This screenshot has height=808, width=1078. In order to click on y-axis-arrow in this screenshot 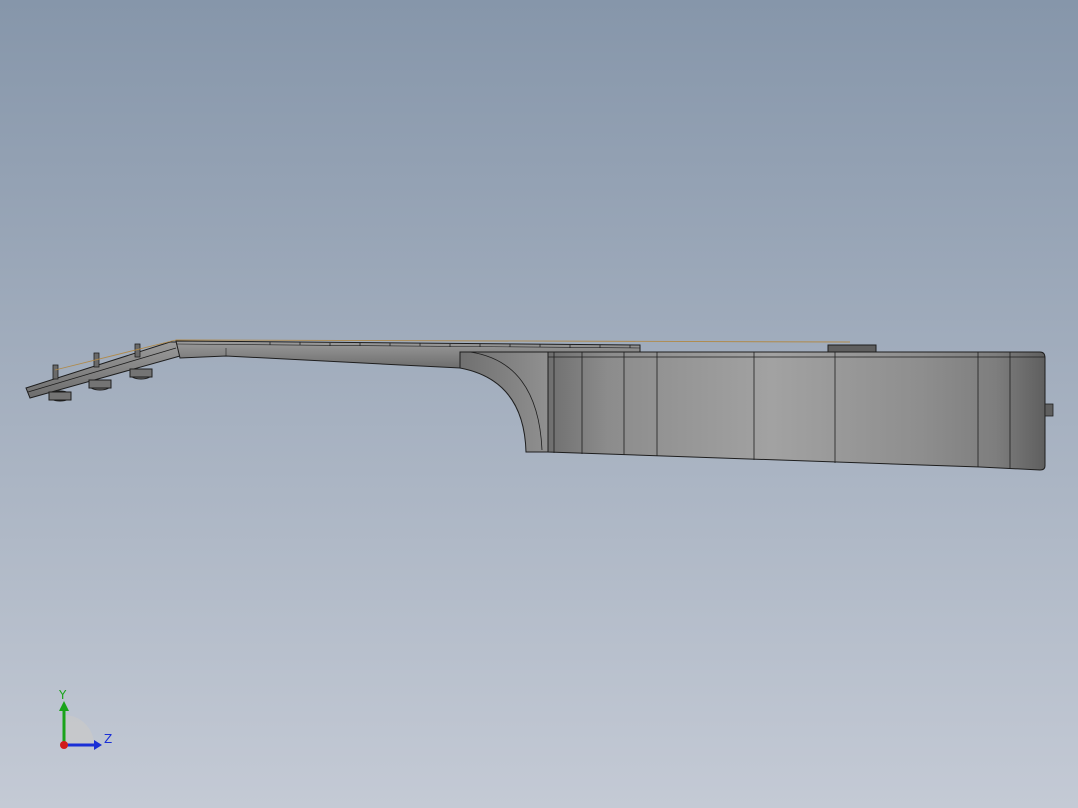, I will do `click(64, 706)`.